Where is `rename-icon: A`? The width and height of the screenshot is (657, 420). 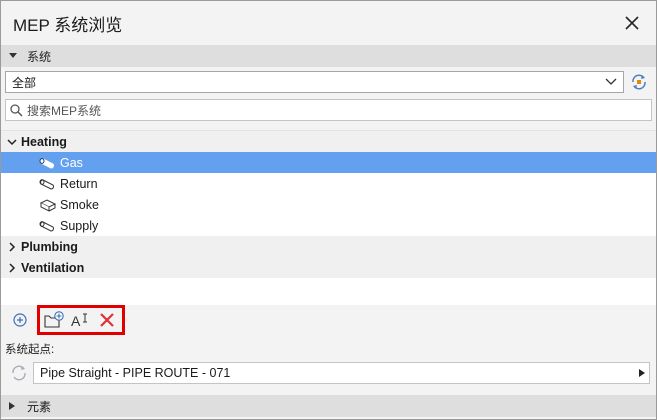 rename-icon: A is located at coordinates (79, 321).